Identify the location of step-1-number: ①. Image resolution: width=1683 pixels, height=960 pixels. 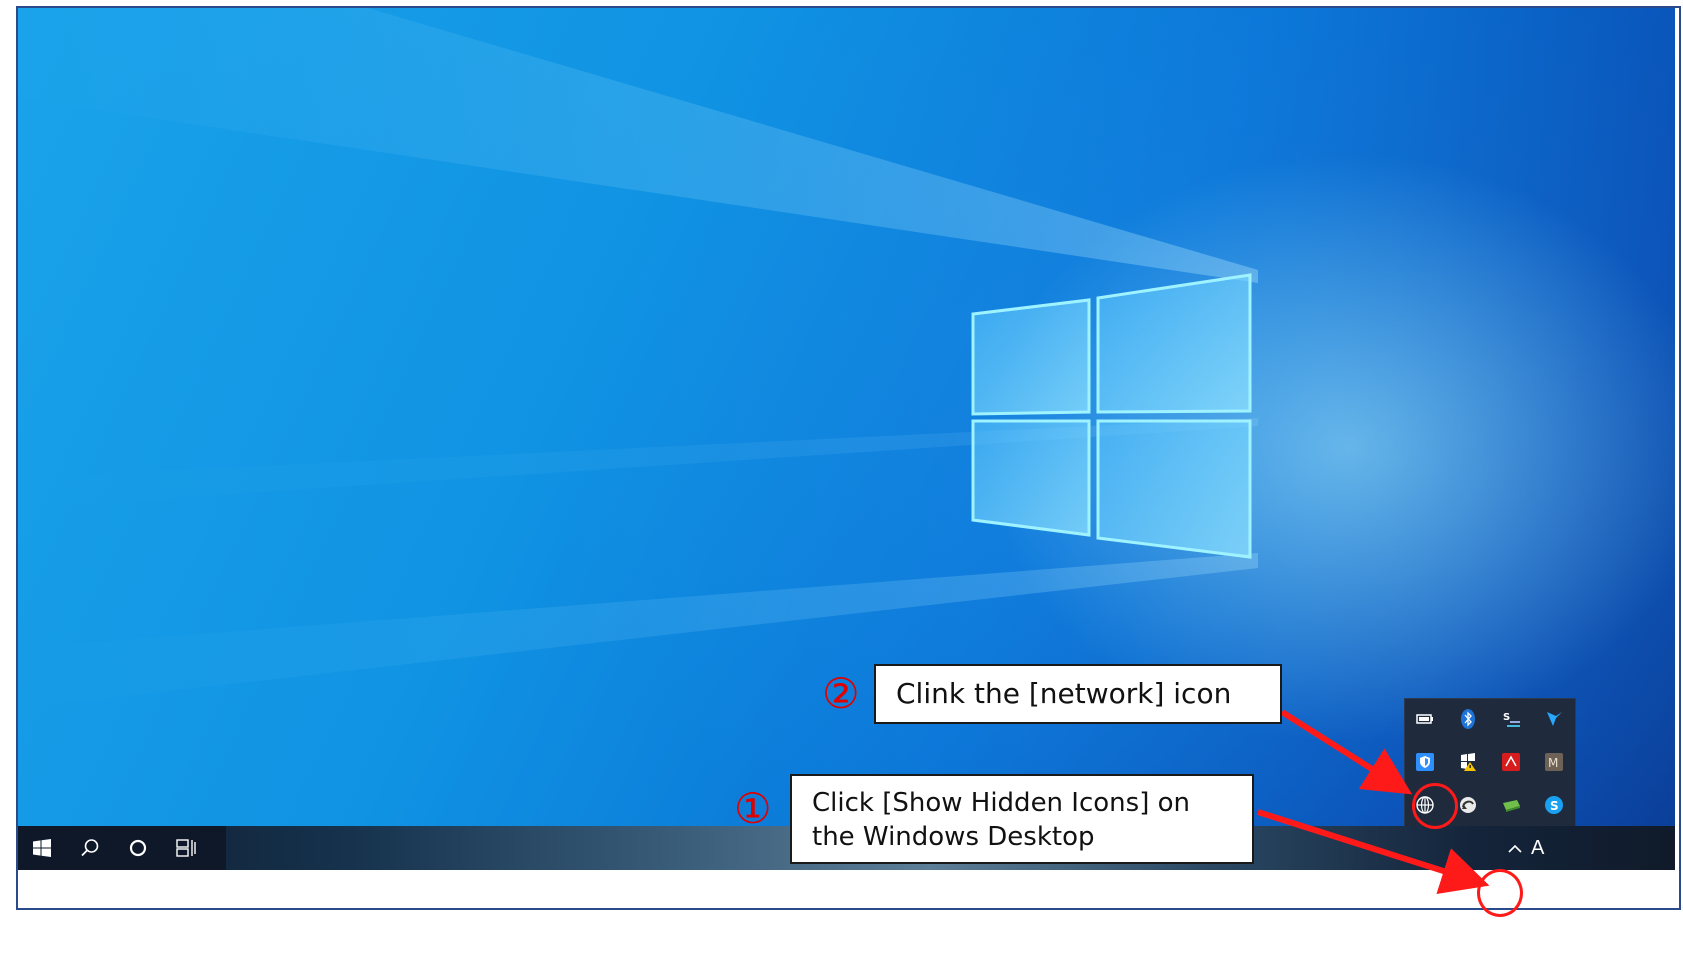
(753, 808).